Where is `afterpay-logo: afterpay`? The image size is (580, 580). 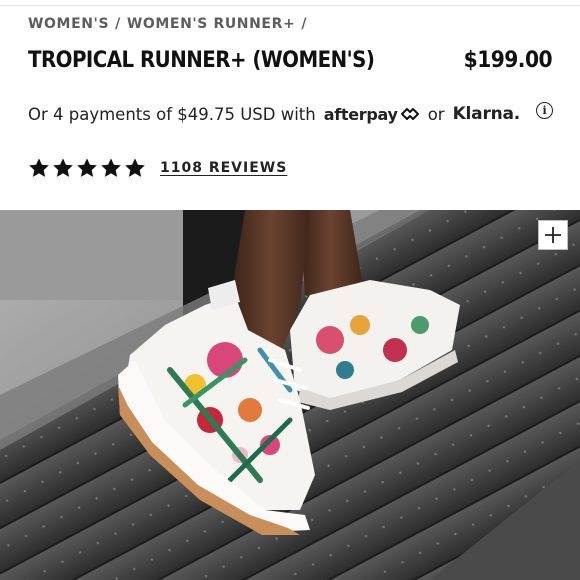
afterpay-logo: afterpay is located at coordinates (372, 114).